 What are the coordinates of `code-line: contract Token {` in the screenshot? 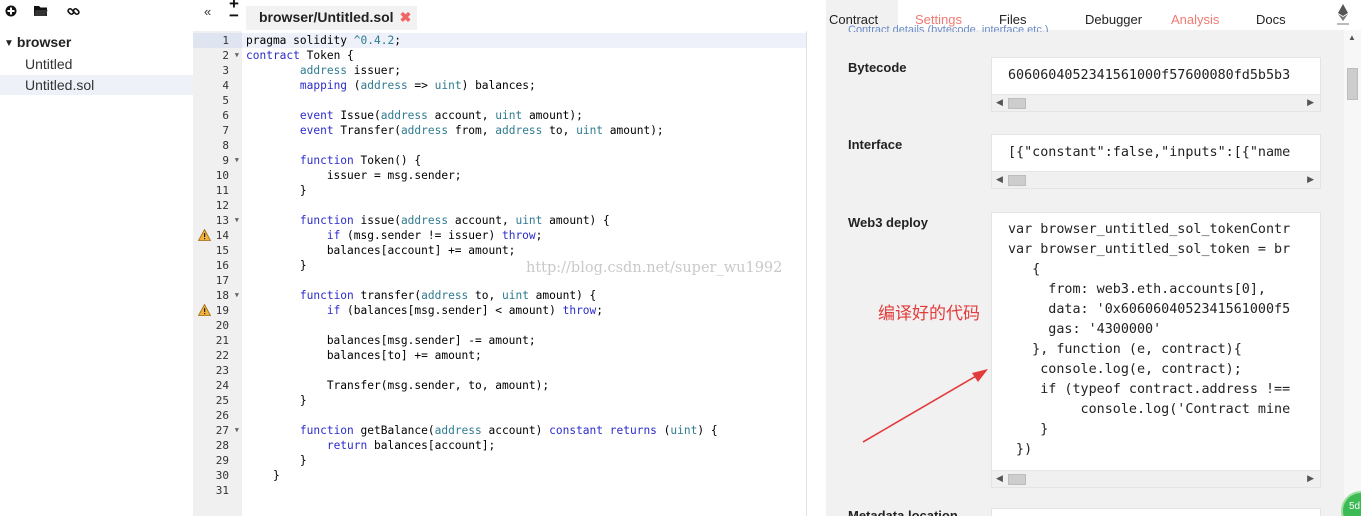 It's located at (300, 55).